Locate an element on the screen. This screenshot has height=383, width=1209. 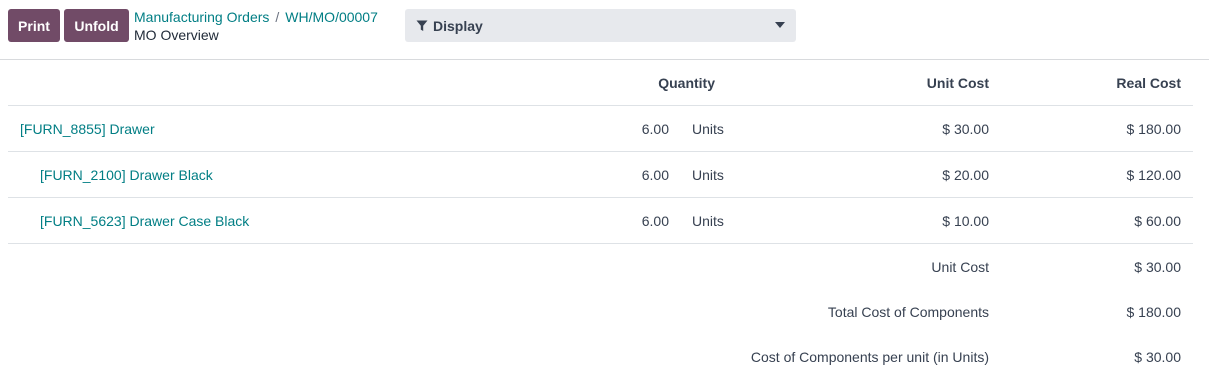
print-button: Print is located at coordinates (34, 25).